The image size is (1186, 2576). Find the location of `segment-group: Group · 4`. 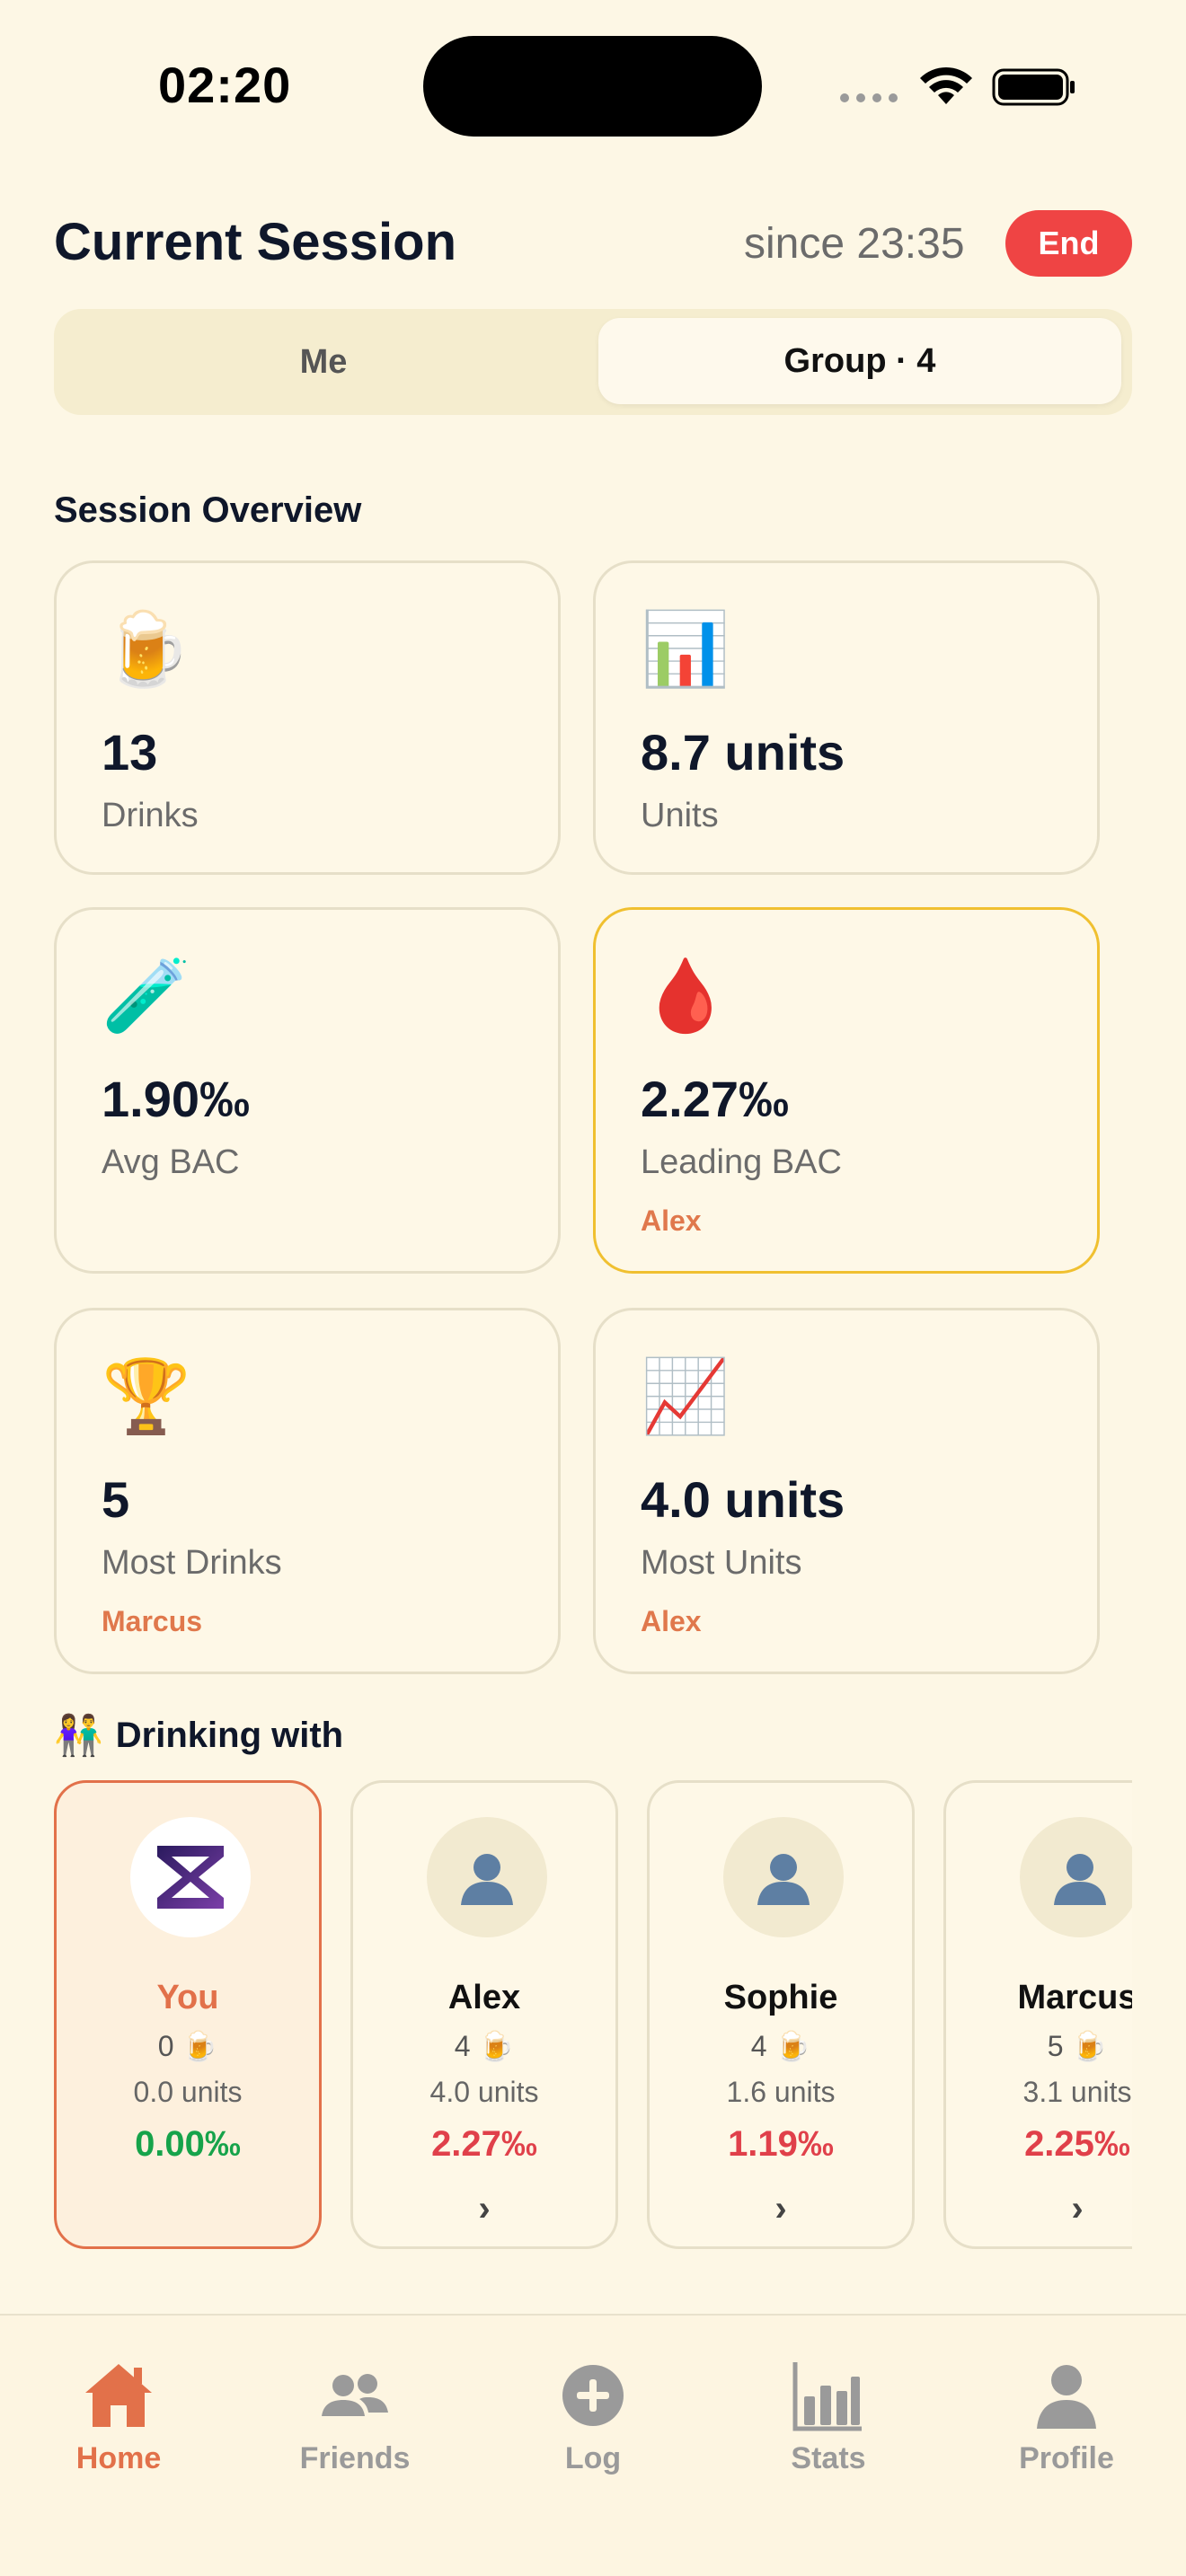

segment-group: Group · 4 is located at coordinates (859, 361).